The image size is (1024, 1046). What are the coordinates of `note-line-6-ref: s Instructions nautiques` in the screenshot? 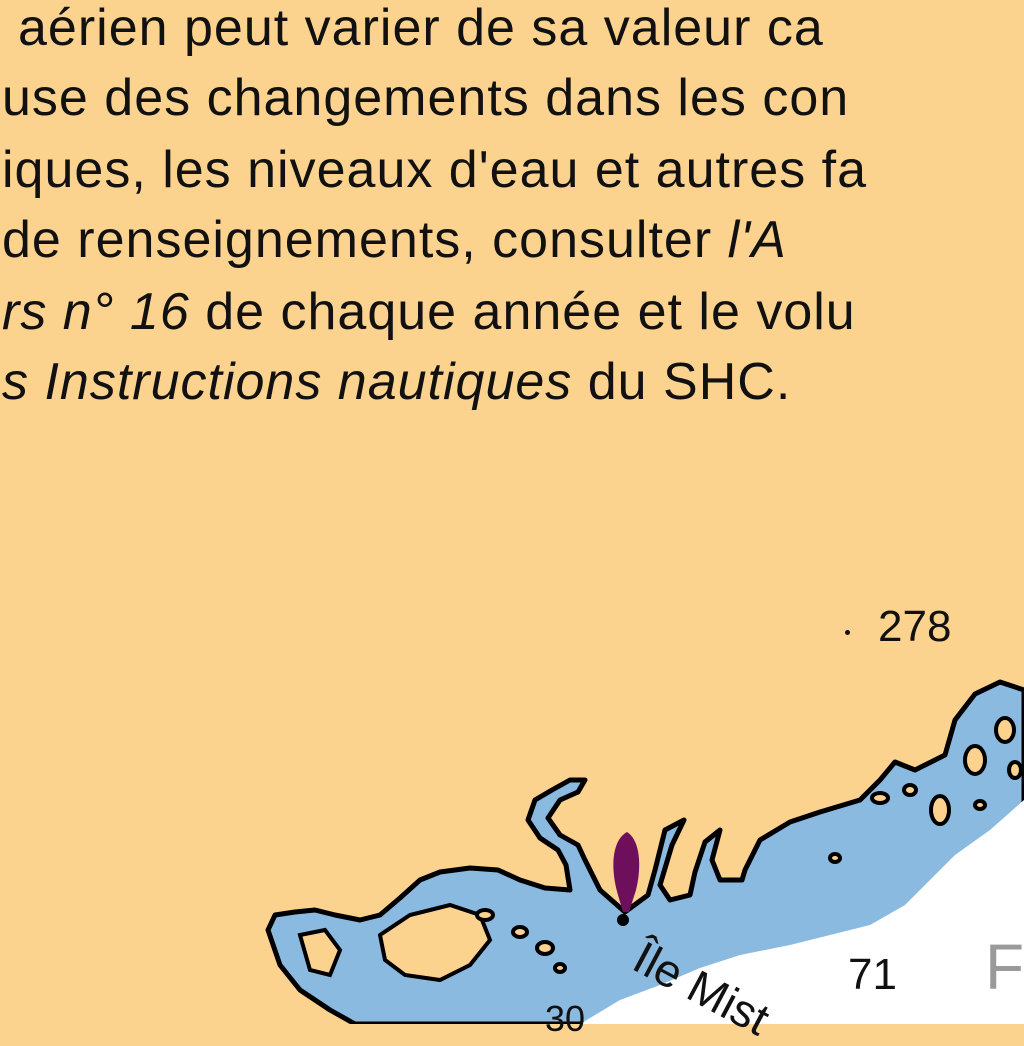 It's located at (287, 382).